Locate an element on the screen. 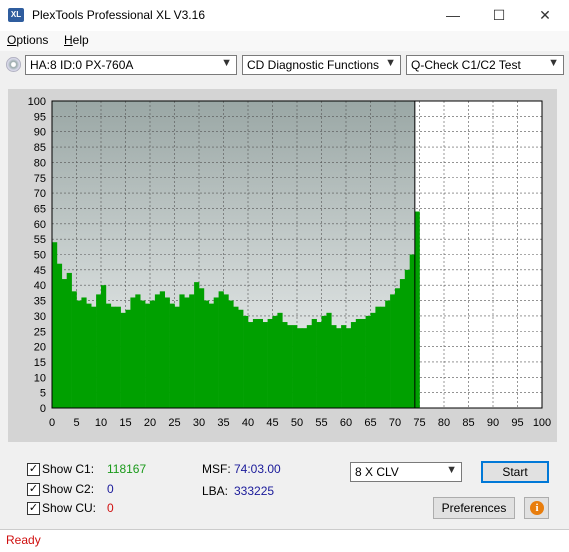  y-tick-label: 90 is located at coordinates (40, 133).